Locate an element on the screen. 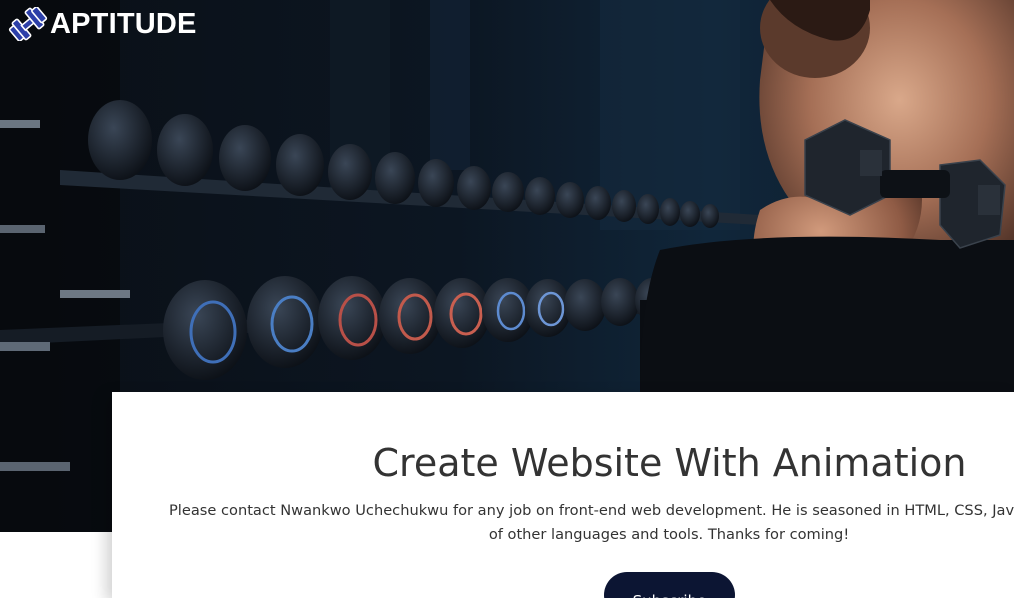 Image resolution: width=1014 pixels, height=598 pixels. brand-name: APTITUDE is located at coordinates (123, 24).